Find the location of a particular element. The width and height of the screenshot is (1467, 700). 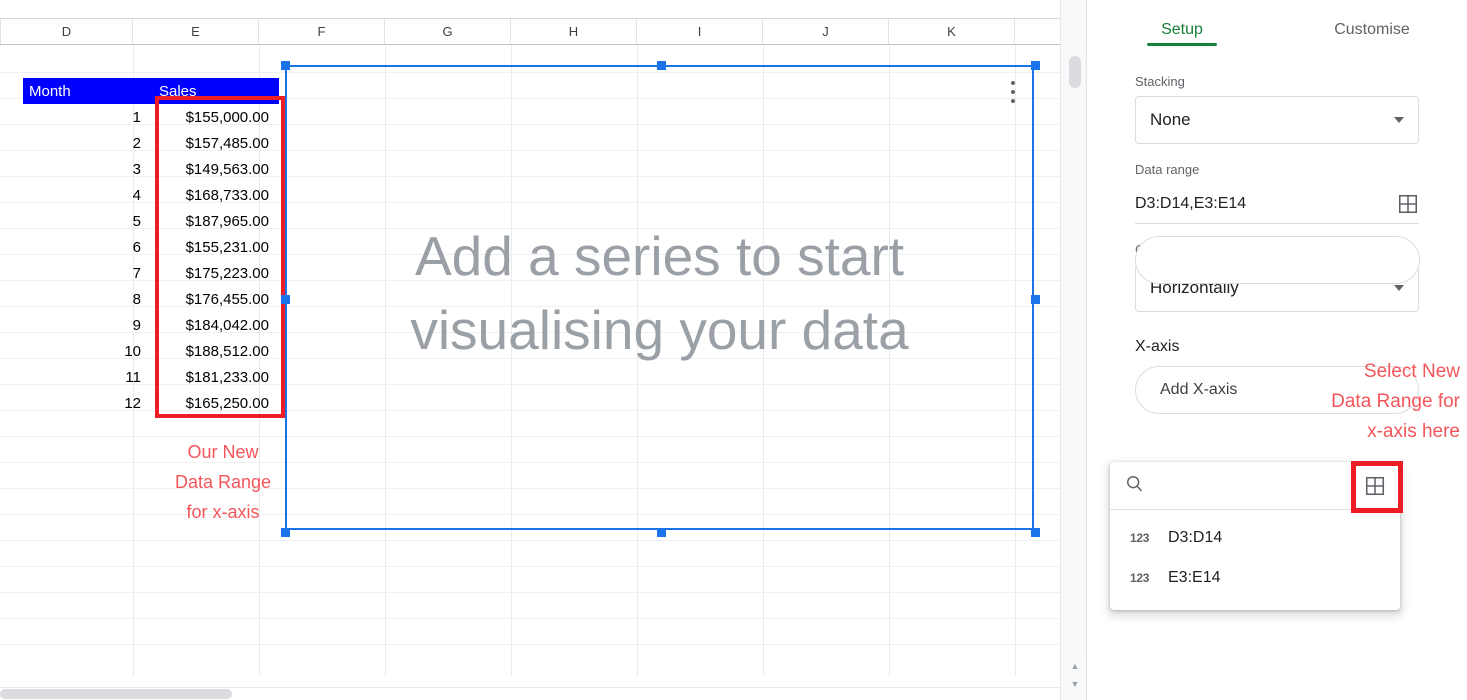

table-row: 1 $155,000.00 is located at coordinates (151, 117).